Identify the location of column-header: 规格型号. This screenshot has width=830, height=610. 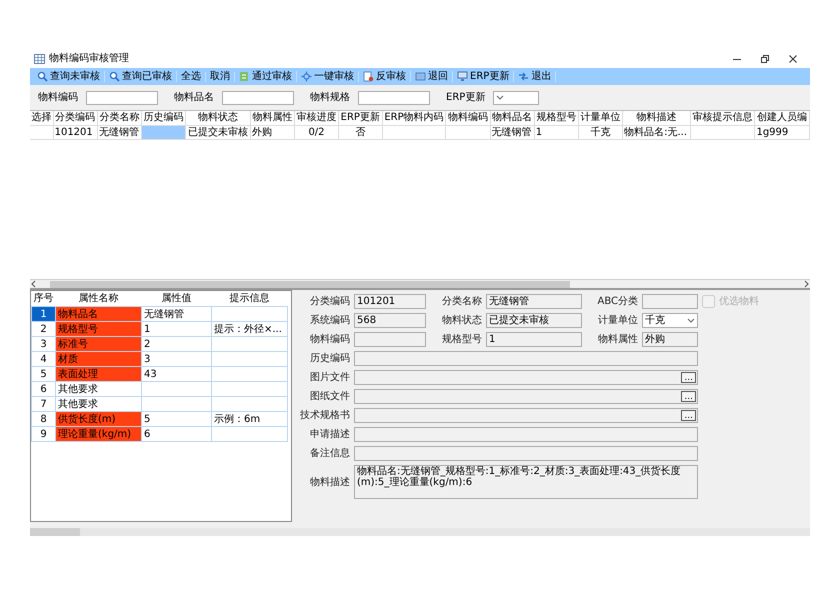
(556, 118).